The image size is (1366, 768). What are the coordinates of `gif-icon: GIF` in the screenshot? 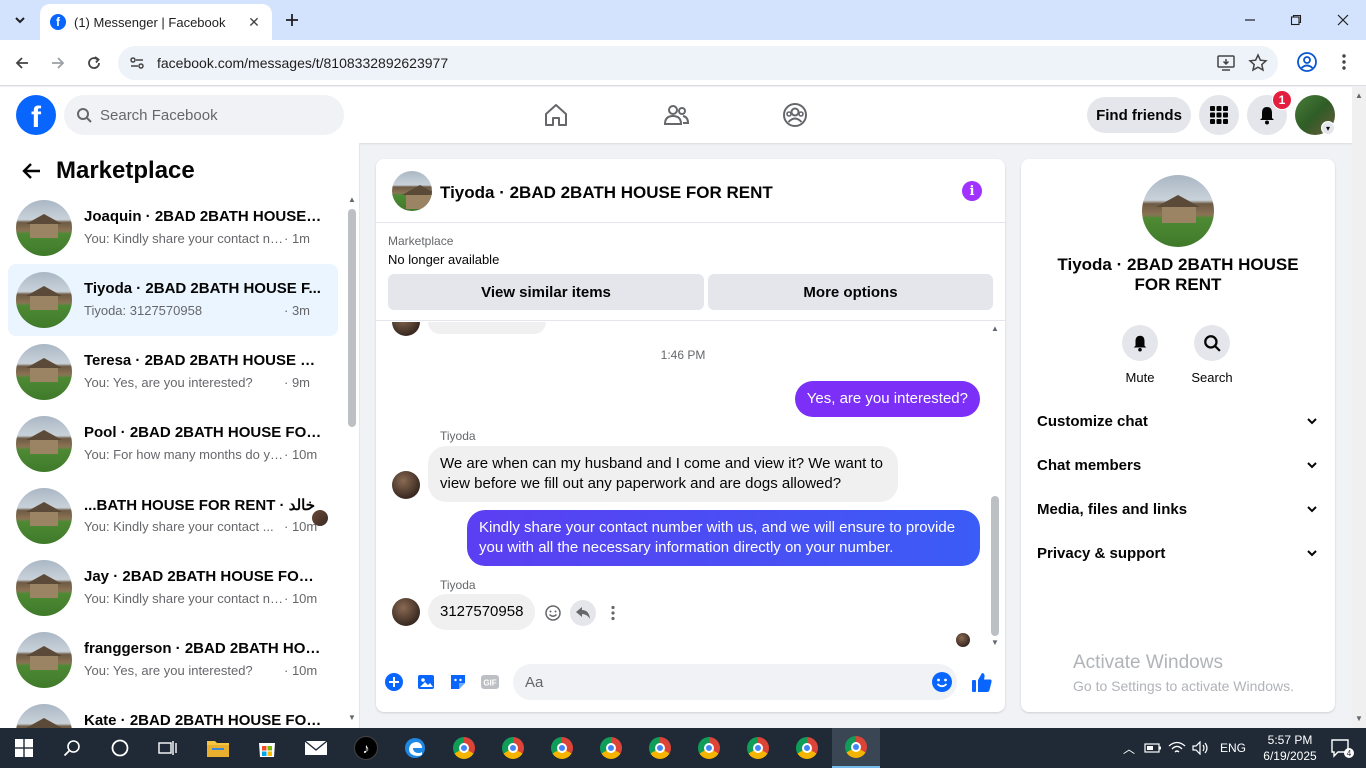 It's located at (490, 682).